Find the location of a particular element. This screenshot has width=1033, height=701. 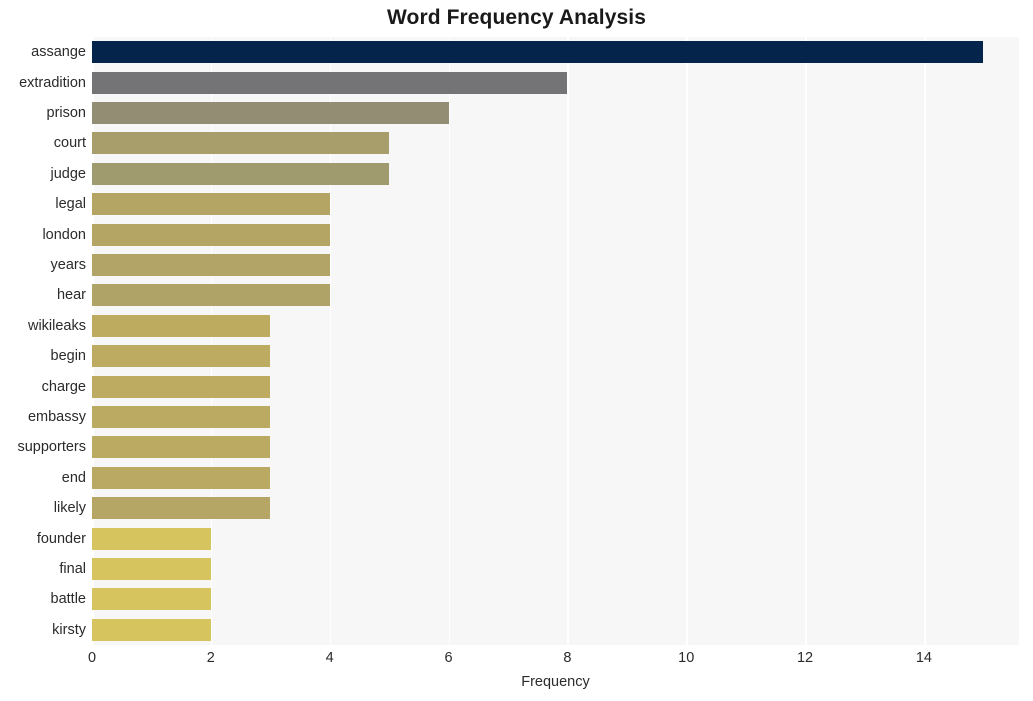

y-axis-tick-label: founder is located at coordinates (61, 538).